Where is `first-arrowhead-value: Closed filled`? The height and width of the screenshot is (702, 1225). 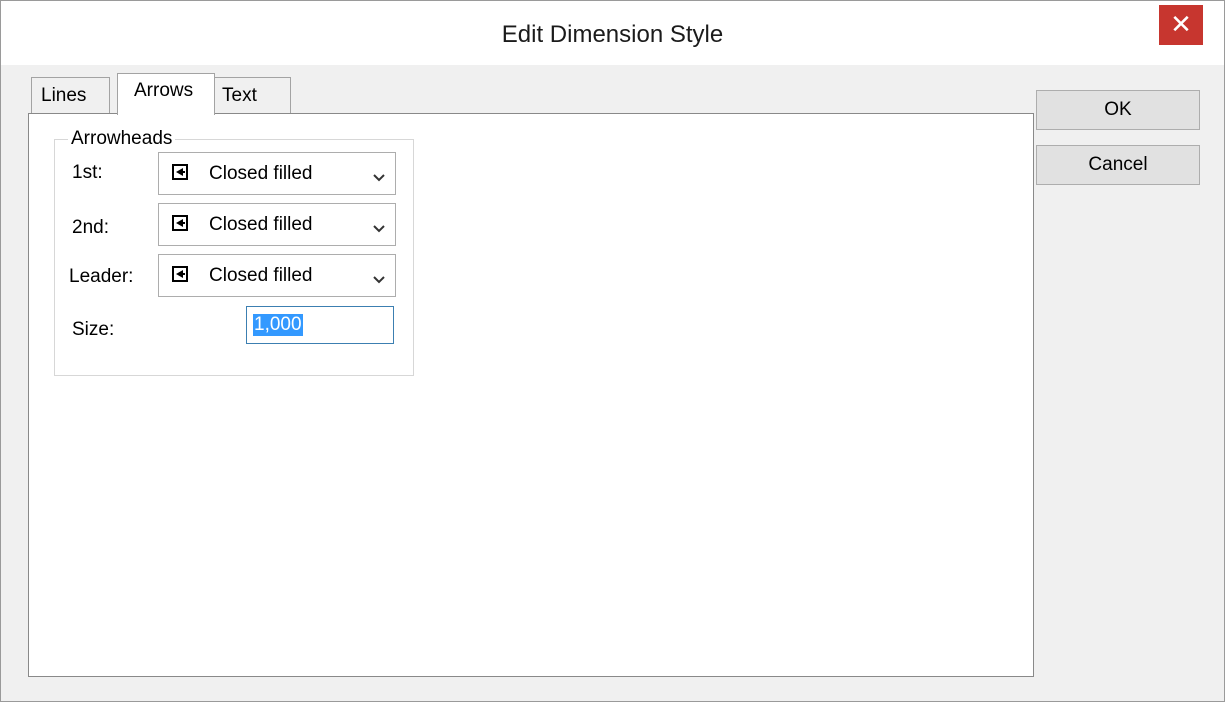
first-arrowhead-value: Closed filled is located at coordinates (261, 173).